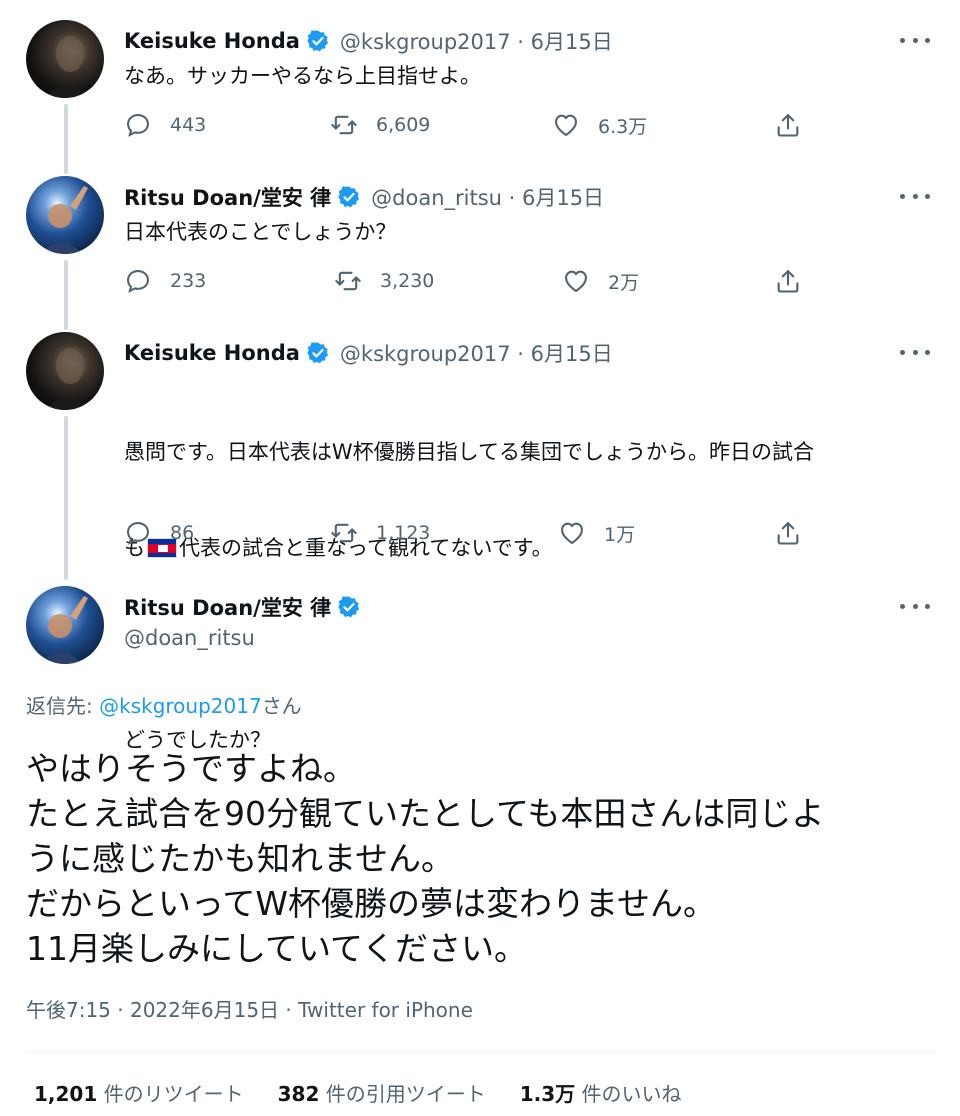 The image size is (960, 1116). I want to click on reply-button: 86, so click(159, 533).